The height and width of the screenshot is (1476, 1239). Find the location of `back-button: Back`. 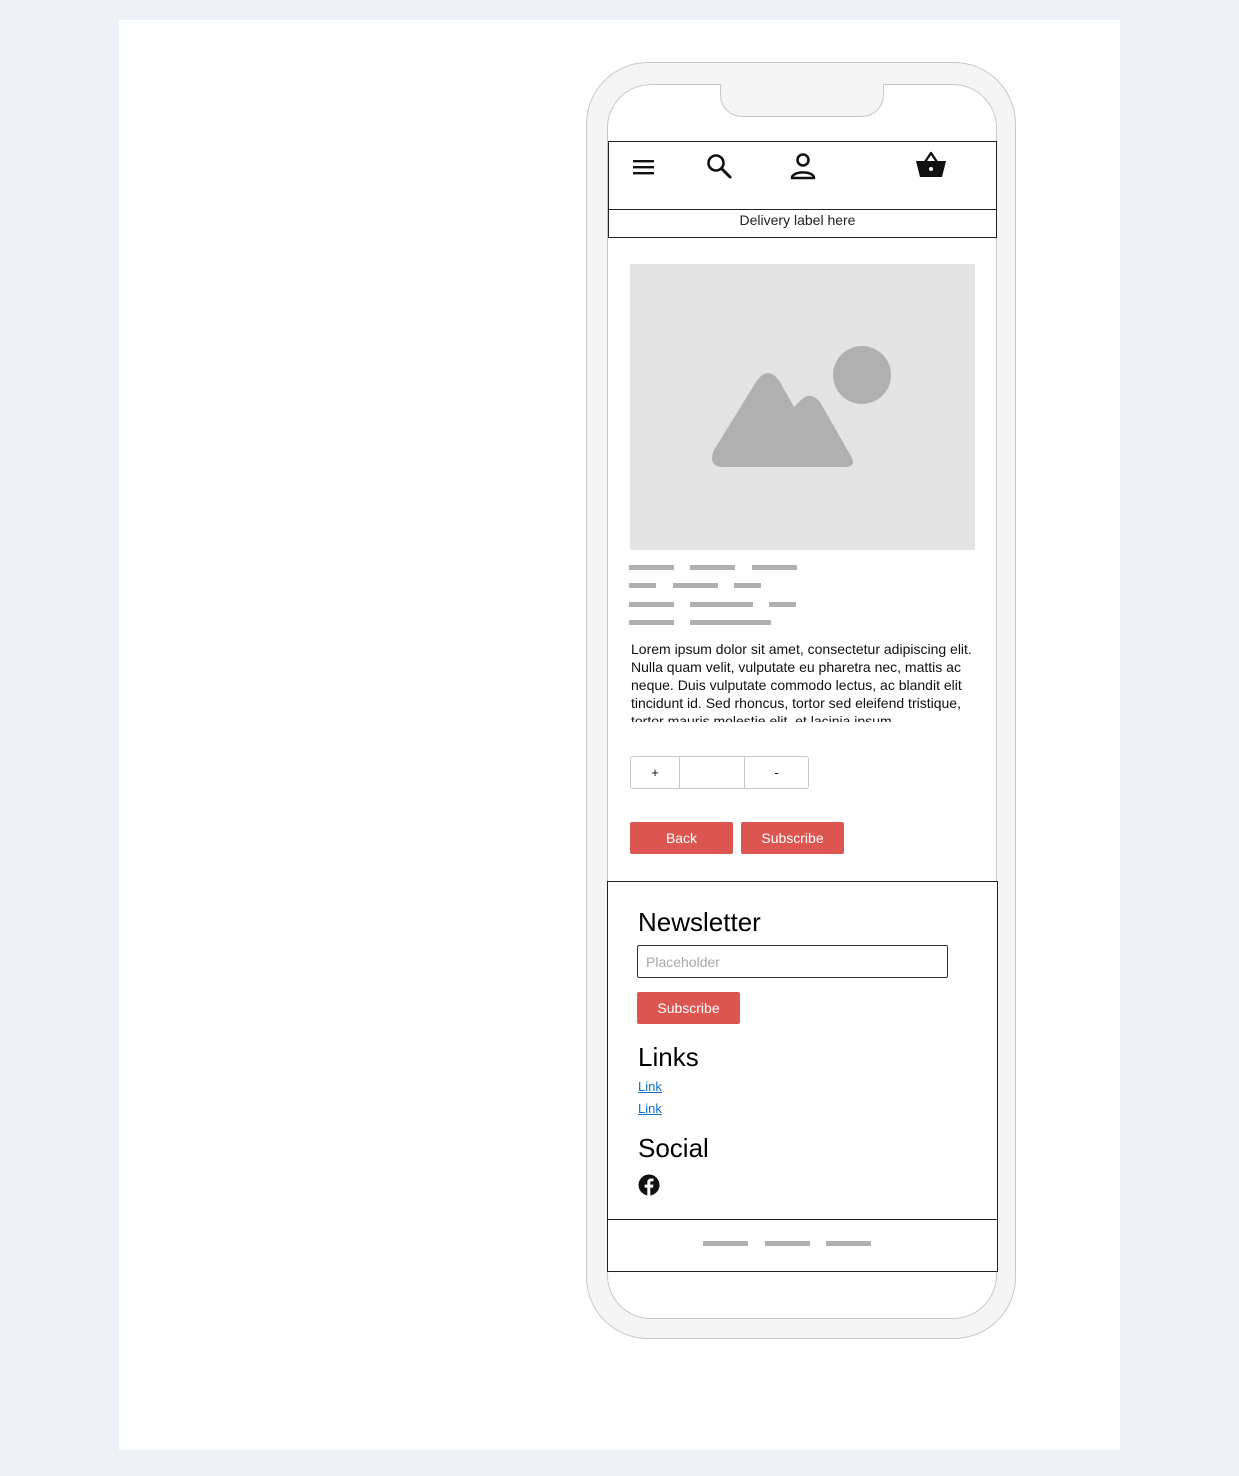

back-button: Back is located at coordinates (681, 838).